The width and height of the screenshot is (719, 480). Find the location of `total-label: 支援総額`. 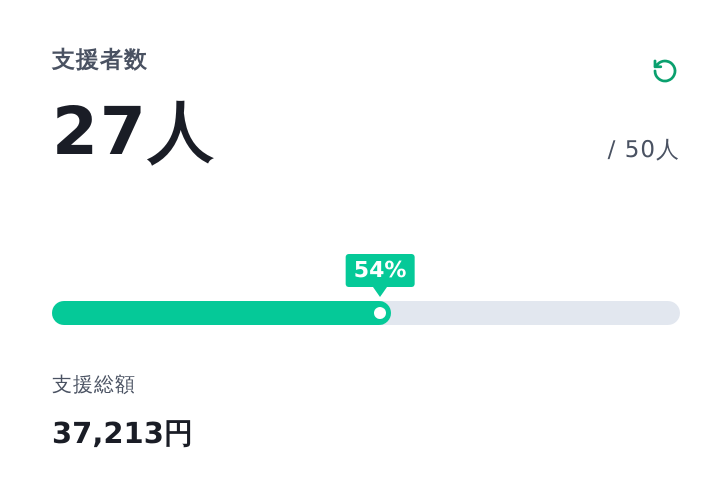

total-label: 支援総額 is located at coordinates (94, 384).